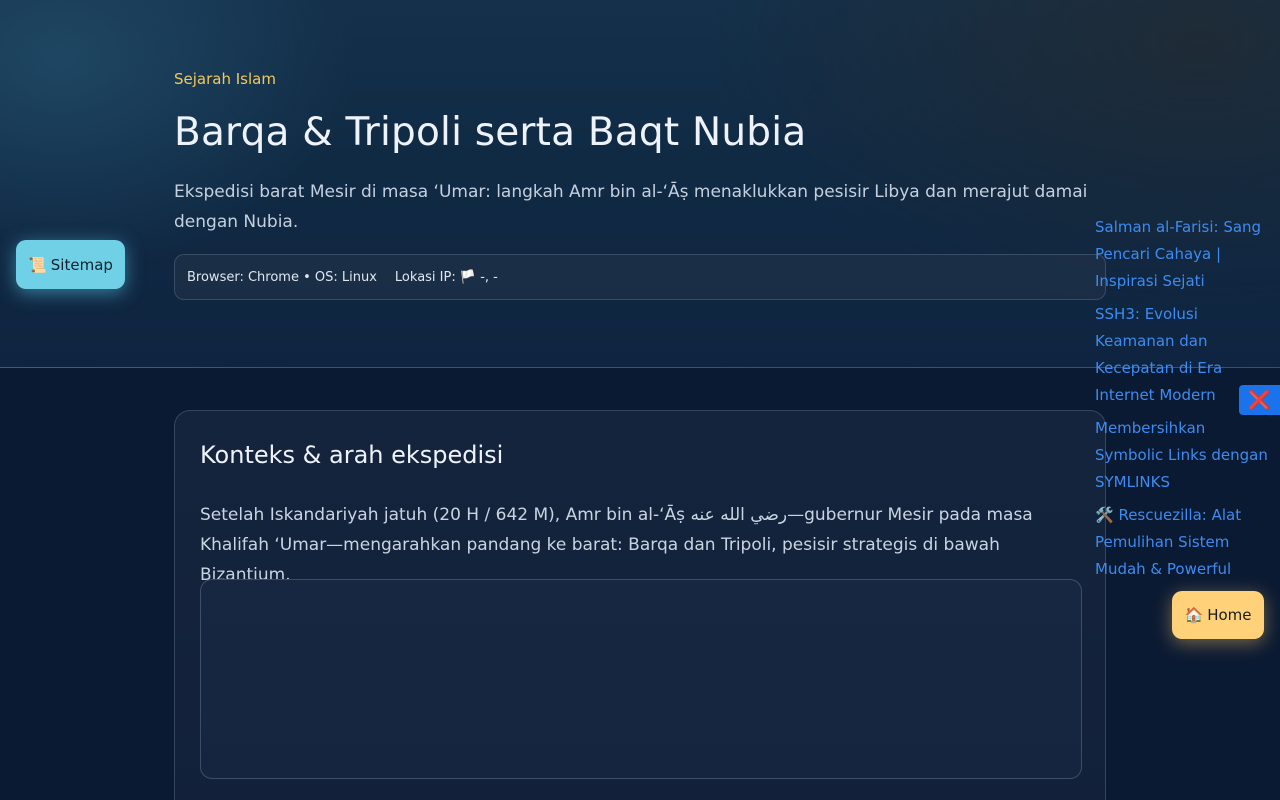 This screenshot has width=1280, height=800. What do you see at coordinates (425, 277) in the screenshot?
I see `ip-location-label: Lokasi IP:` at bounding box center [425, 277].